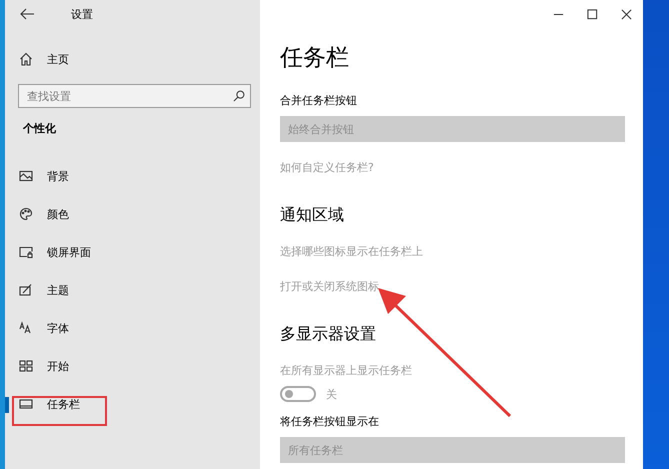  What do you see at coordinates (26, 328) in the screenshot?
I see `font-icon` at bounding box center [26, 328].